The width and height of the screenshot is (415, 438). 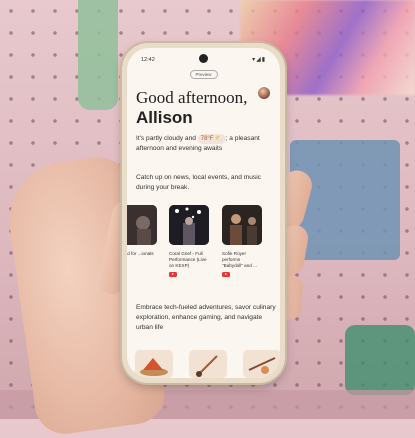 I want to click on front-camera, so click(x=203, y=58).